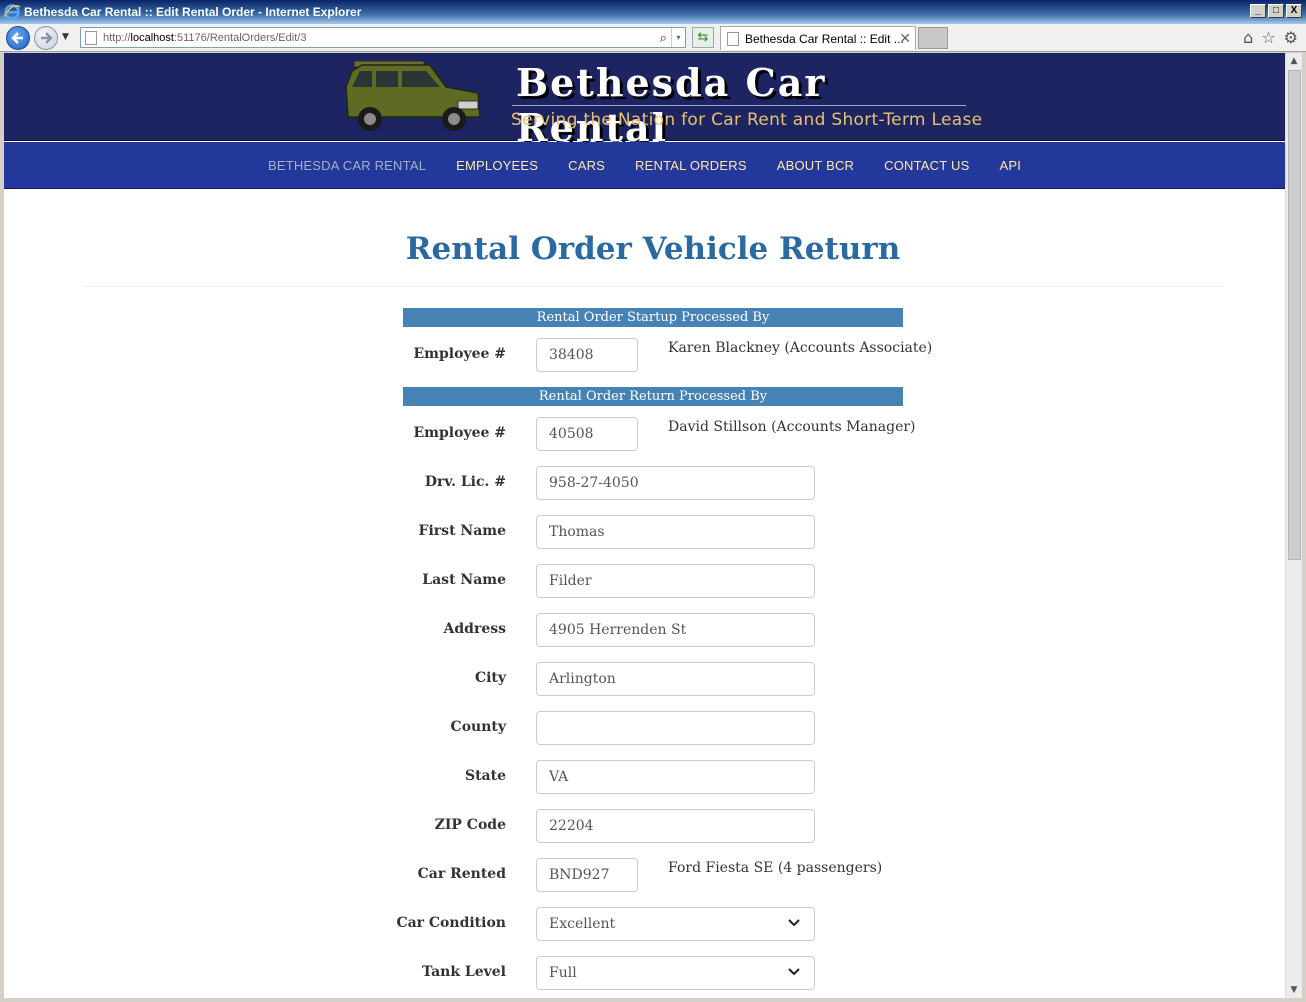 The width and height of the screenshot is (1306, 1002). I want to click on address-dropdown-icon: ▾, so click(678, 37).